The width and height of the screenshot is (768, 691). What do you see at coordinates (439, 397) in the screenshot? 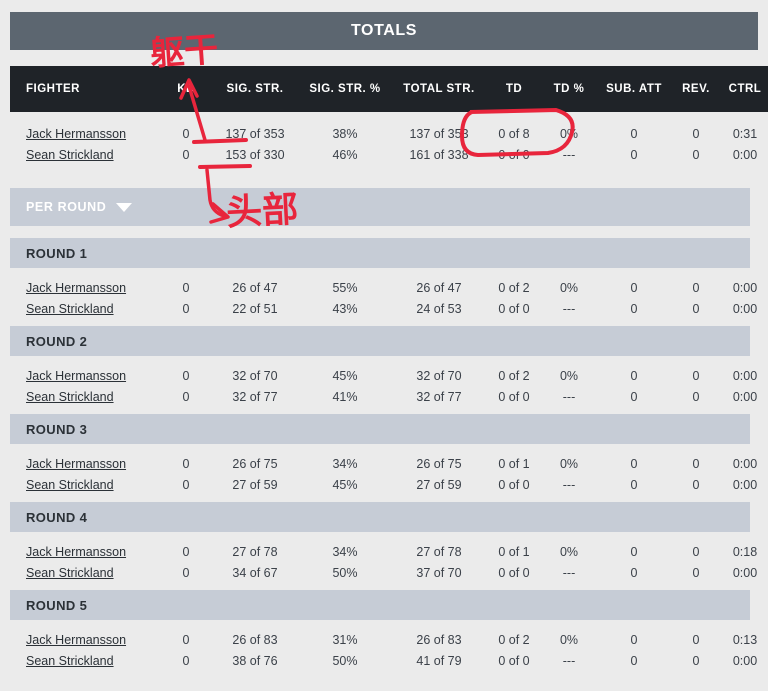
I see `total-str-cell: 32 of 77` at bounding box center [439, 397].